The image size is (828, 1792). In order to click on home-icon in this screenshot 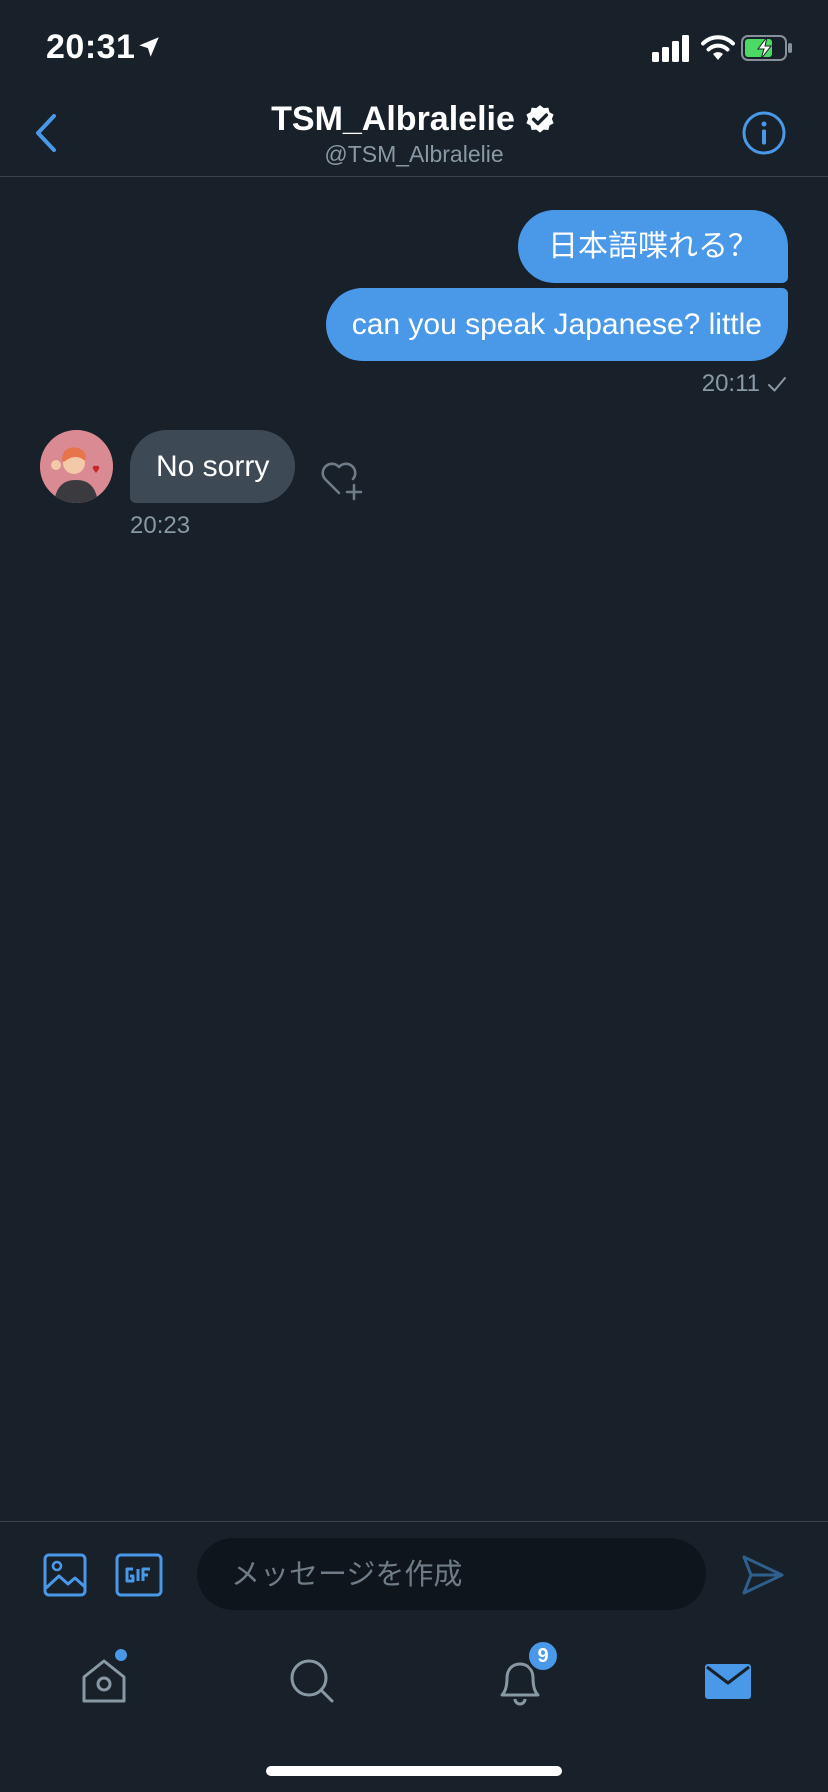, I will do `click(104, 1681)`.